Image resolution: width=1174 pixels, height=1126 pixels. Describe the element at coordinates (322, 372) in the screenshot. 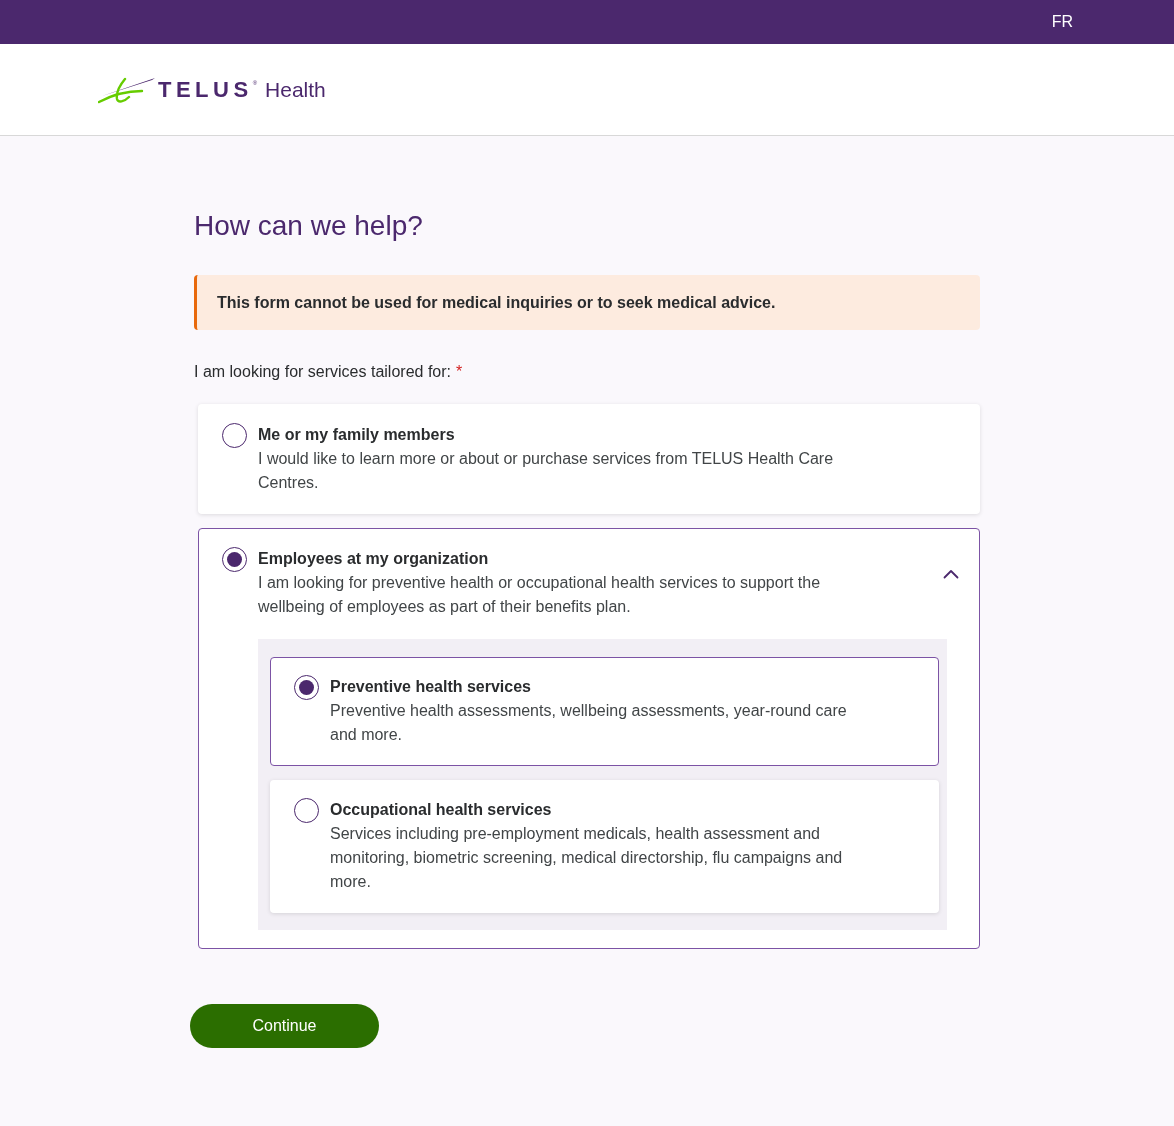

I see `field-label: I am looking for services tailored for:` at that location.